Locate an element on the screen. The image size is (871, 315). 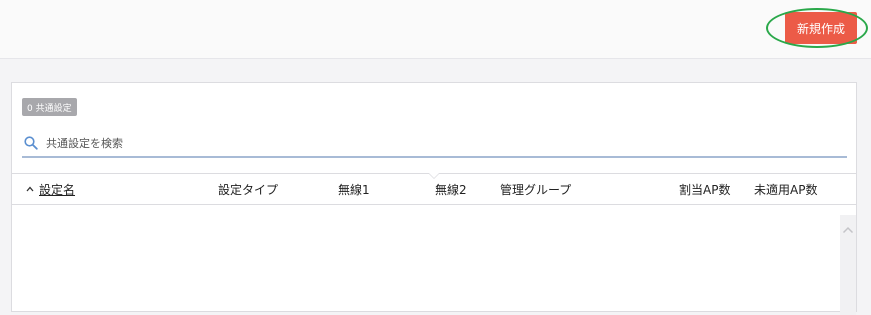
column-label: 割当AP数 is located at coordinates (705, 189).